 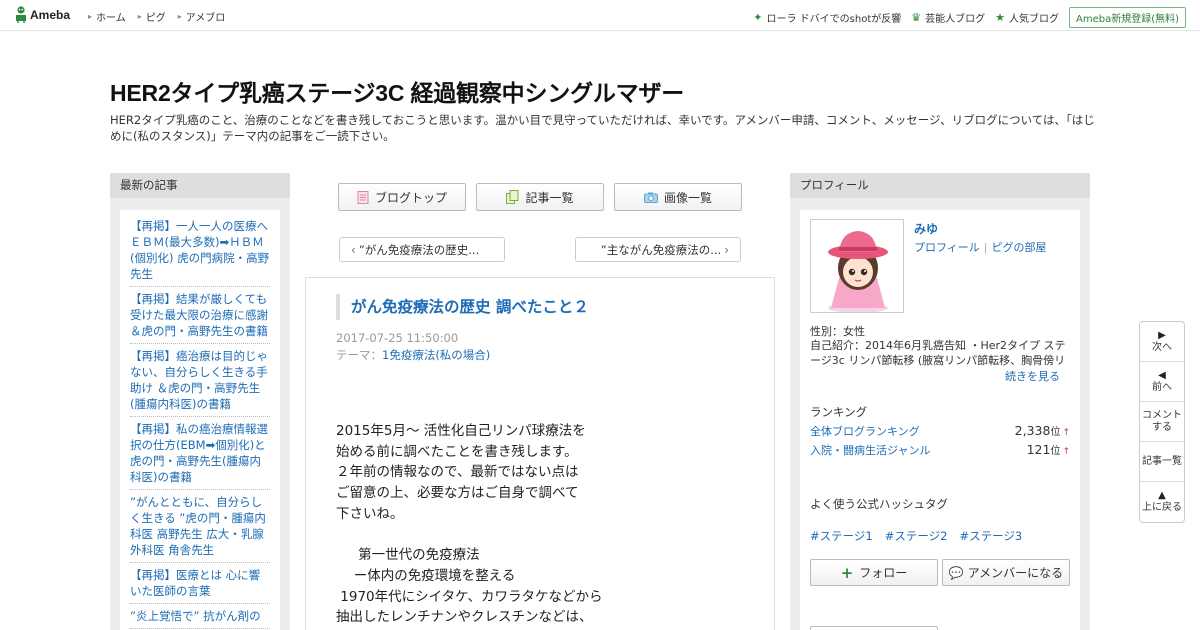 I want to click on ameba-logo: Ameba, so click(x=42, y=14).